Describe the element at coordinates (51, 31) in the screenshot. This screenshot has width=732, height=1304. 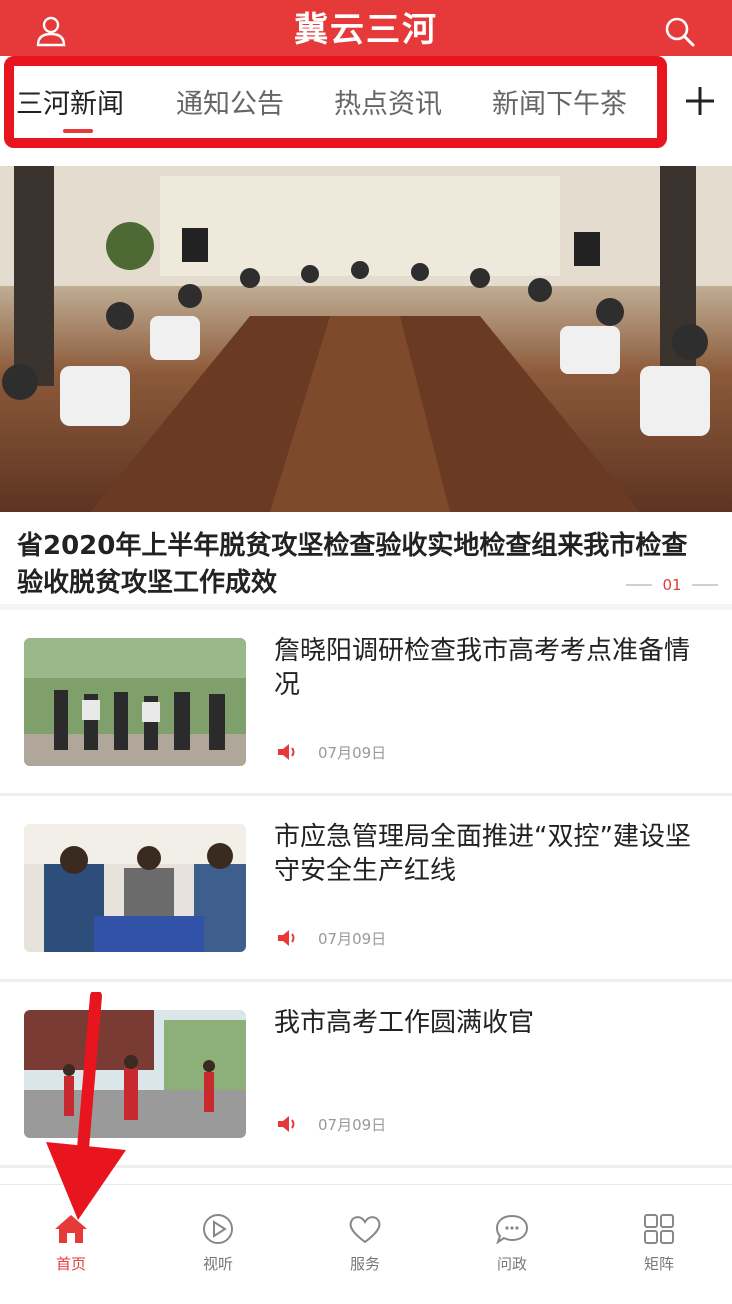
I see `user-icon` at that location.